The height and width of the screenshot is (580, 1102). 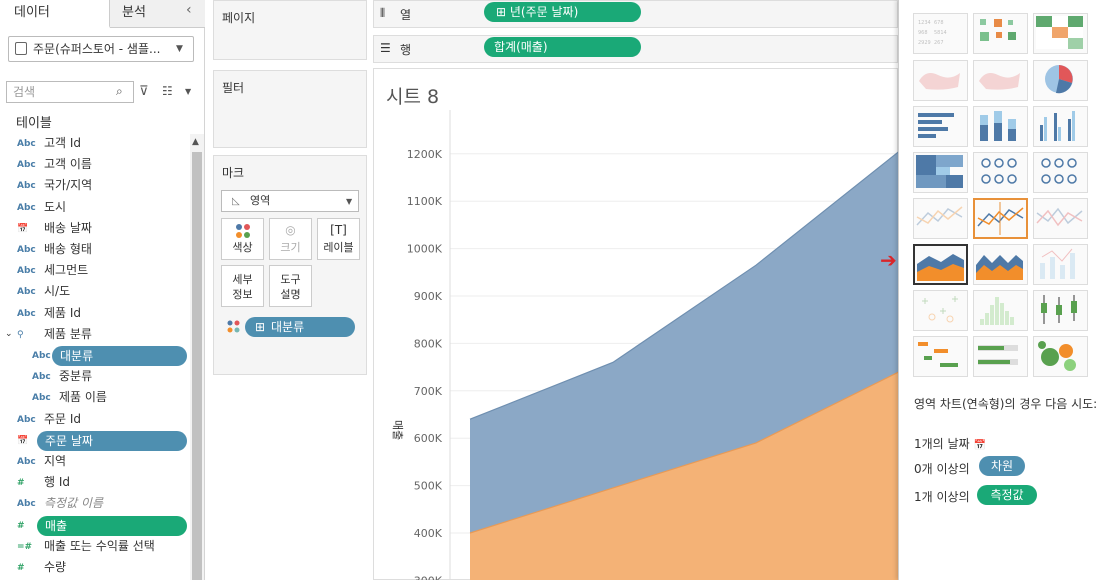 I want to click on field-item: 행 Id, so click(x=57, y=482).